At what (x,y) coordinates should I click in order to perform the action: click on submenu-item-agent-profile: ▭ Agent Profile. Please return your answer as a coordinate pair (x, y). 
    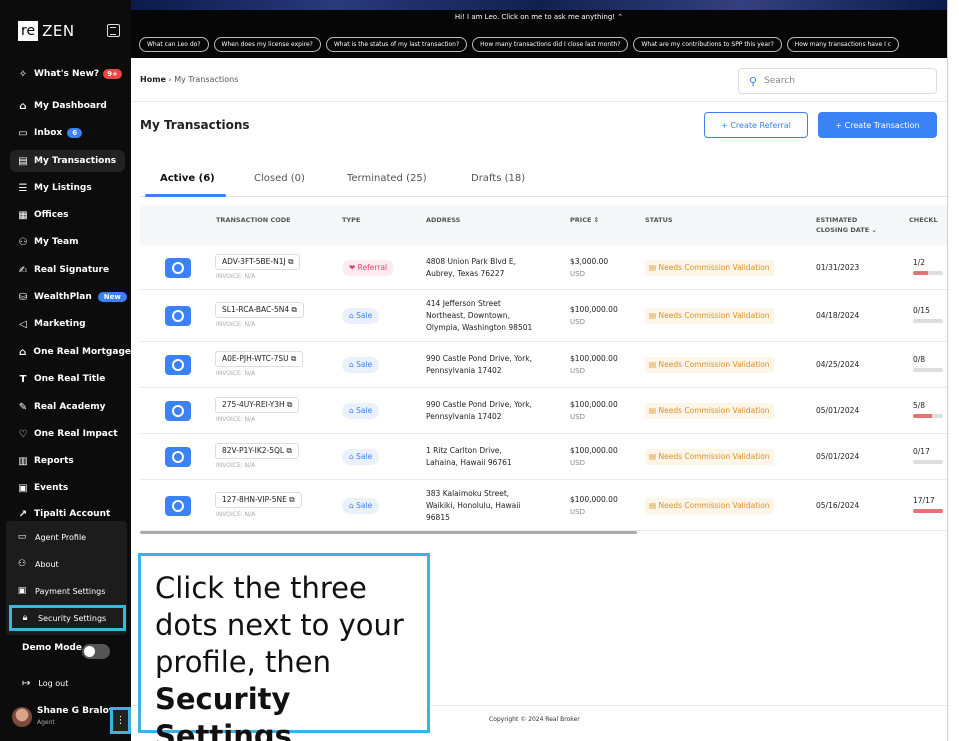
    Looking at the image, I should click on (66, 537).